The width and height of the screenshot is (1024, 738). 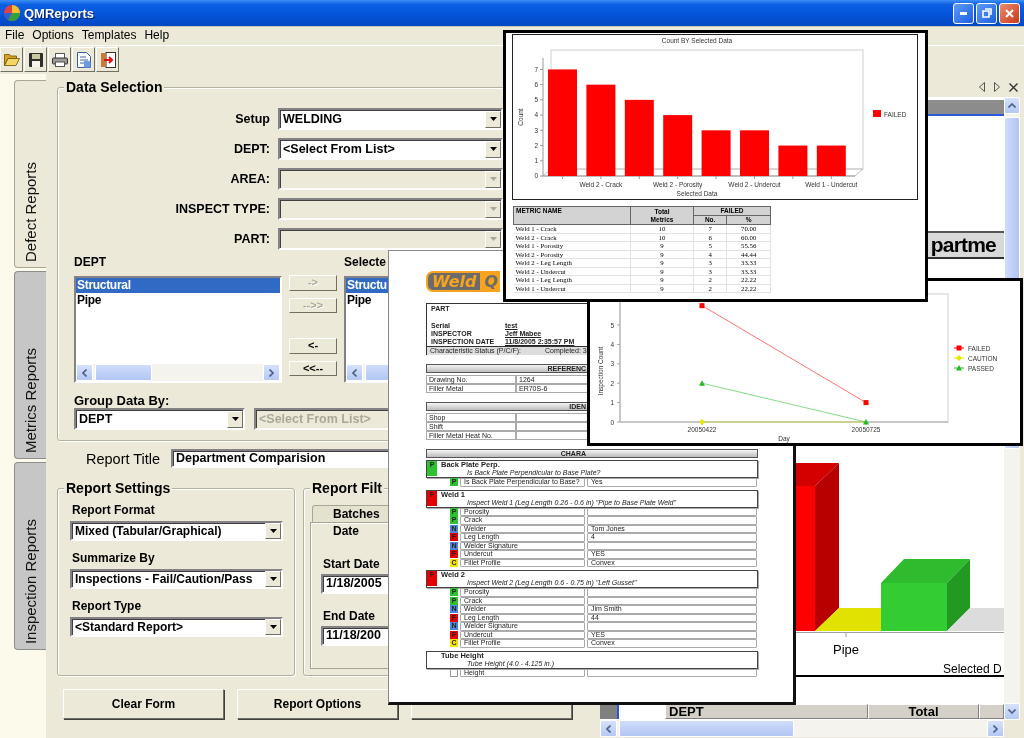 I want to click on preview-button, so click(x=83, y=59).